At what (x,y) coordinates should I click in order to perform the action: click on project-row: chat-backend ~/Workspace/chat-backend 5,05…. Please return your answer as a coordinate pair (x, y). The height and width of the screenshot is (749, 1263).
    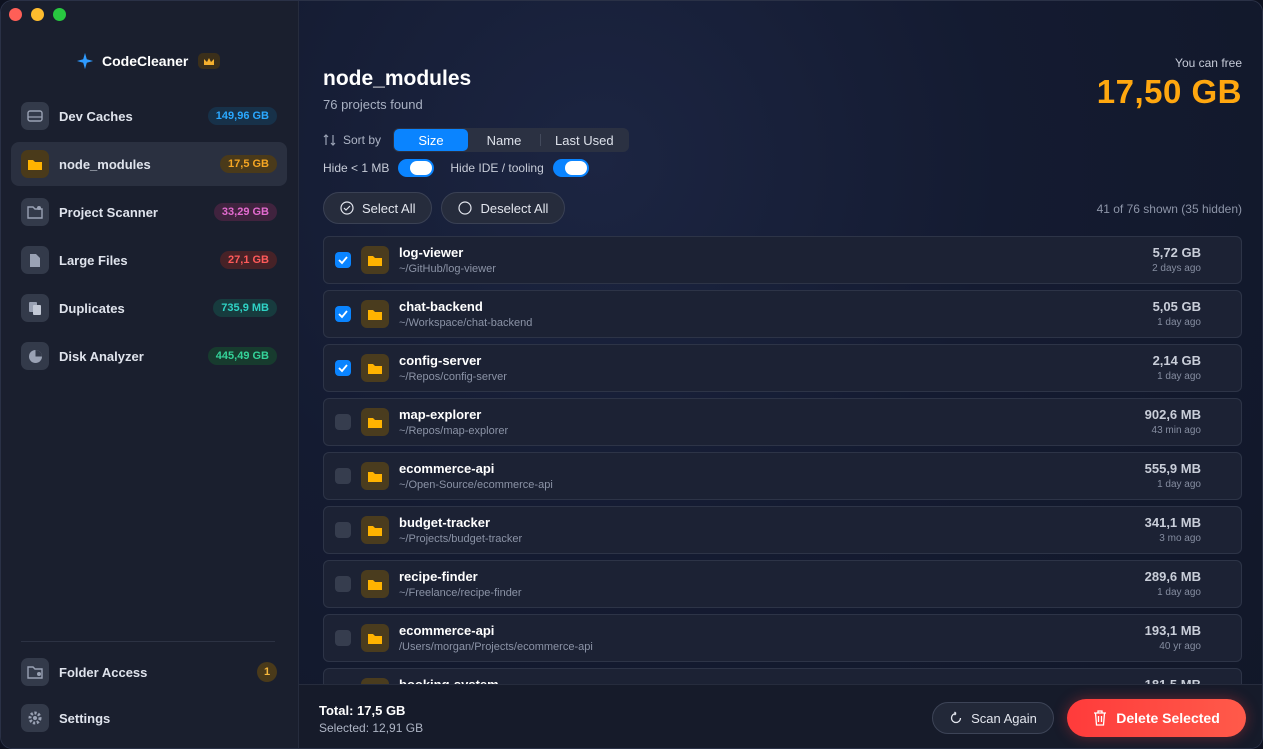
    Looking at the image, I should click on (782, 314).